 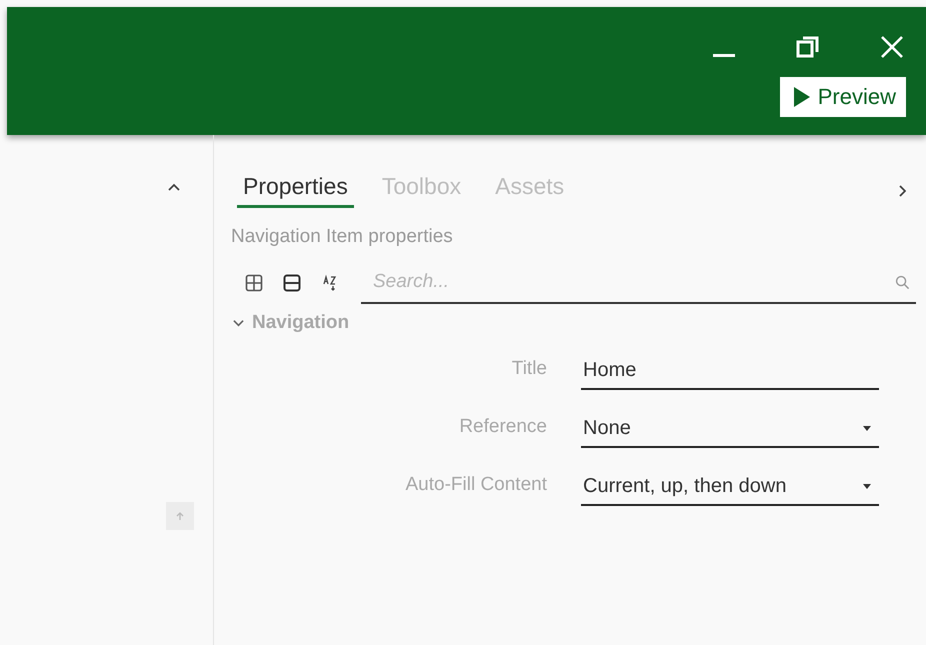 What do you see at coordinates (254, 283) in the screenshot?
I see `expand-all-icon` at bounding box center [254, 283].